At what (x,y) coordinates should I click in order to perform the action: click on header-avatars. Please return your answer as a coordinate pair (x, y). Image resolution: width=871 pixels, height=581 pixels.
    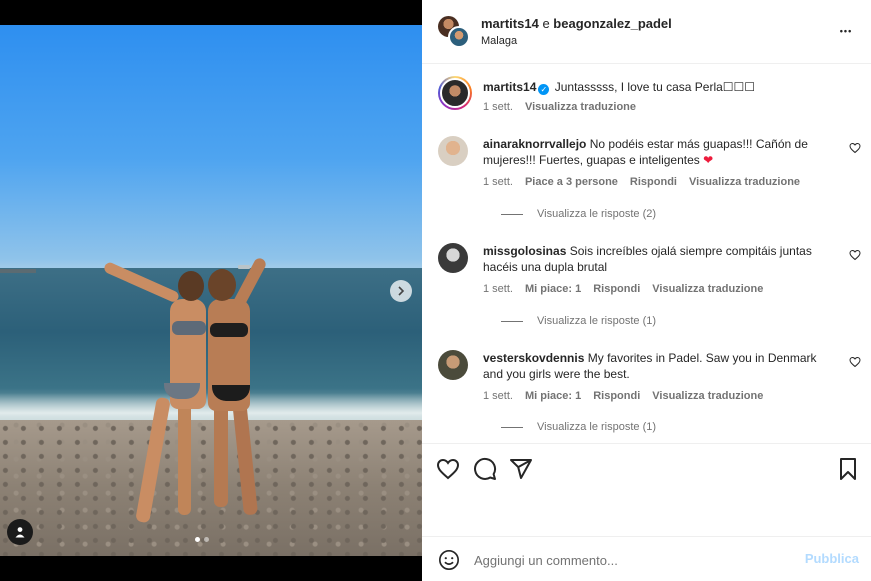
    Looking at the image, I should click on (454, 32).